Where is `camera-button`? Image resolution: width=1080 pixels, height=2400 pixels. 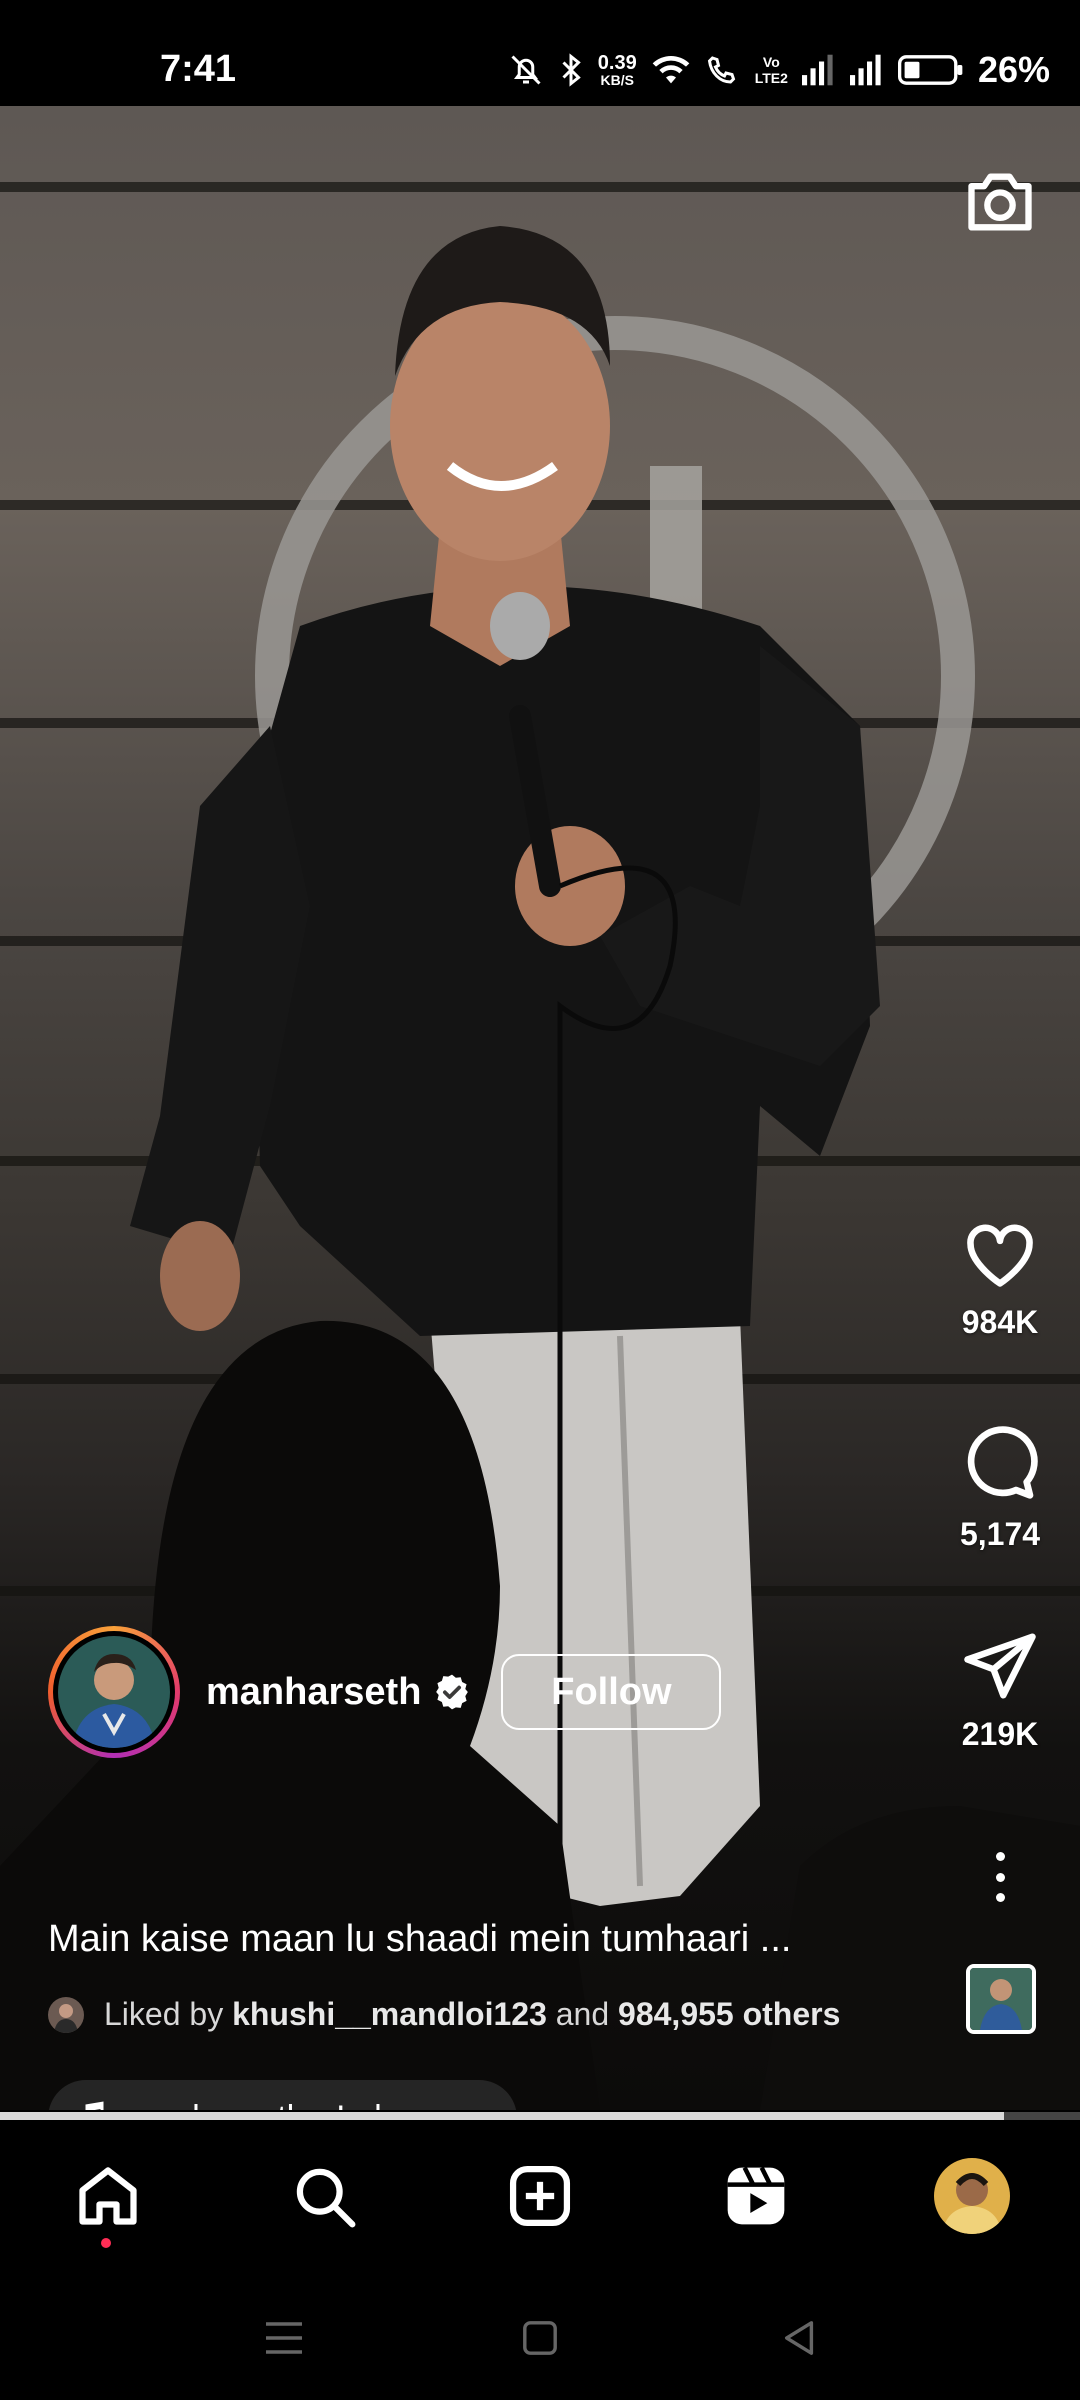 camera-button is located at coordinates (1000, 202).